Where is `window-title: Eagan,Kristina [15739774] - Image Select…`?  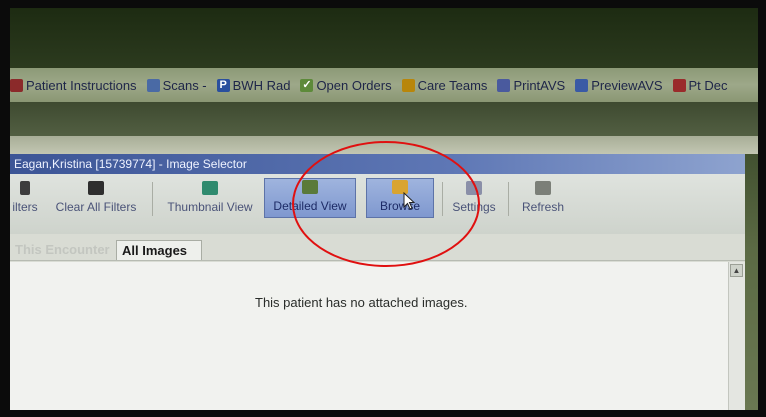
window-title: Eagan,Kristina [15739774] - Image Select… is located at coordinates (130, 164).